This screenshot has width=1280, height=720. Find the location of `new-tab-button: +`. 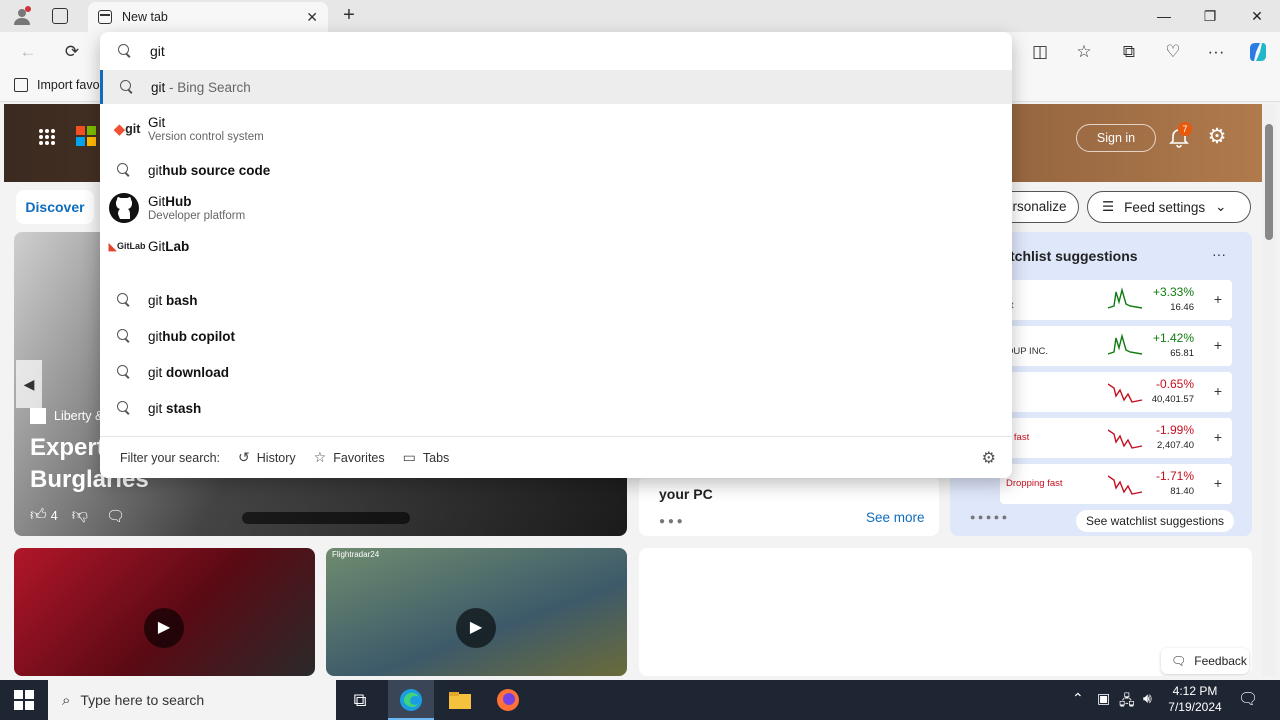

new-tab-button: + is located at coordinates (349, 15).